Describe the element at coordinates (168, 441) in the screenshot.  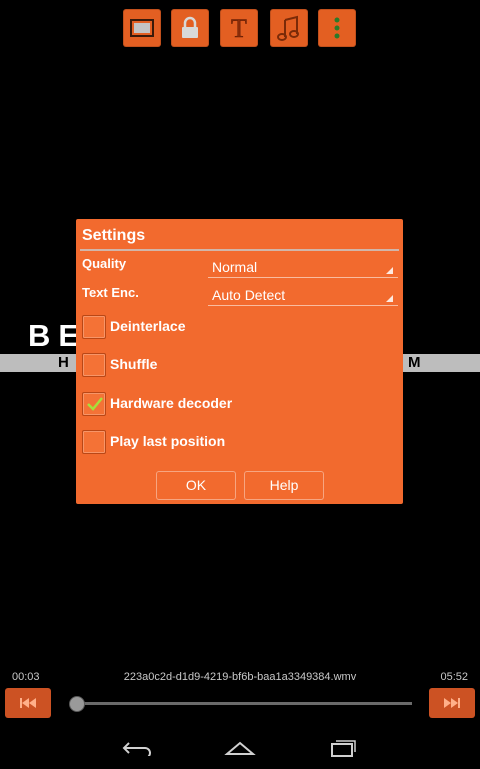
I see `play-last-position-label: Play last position` at that location.